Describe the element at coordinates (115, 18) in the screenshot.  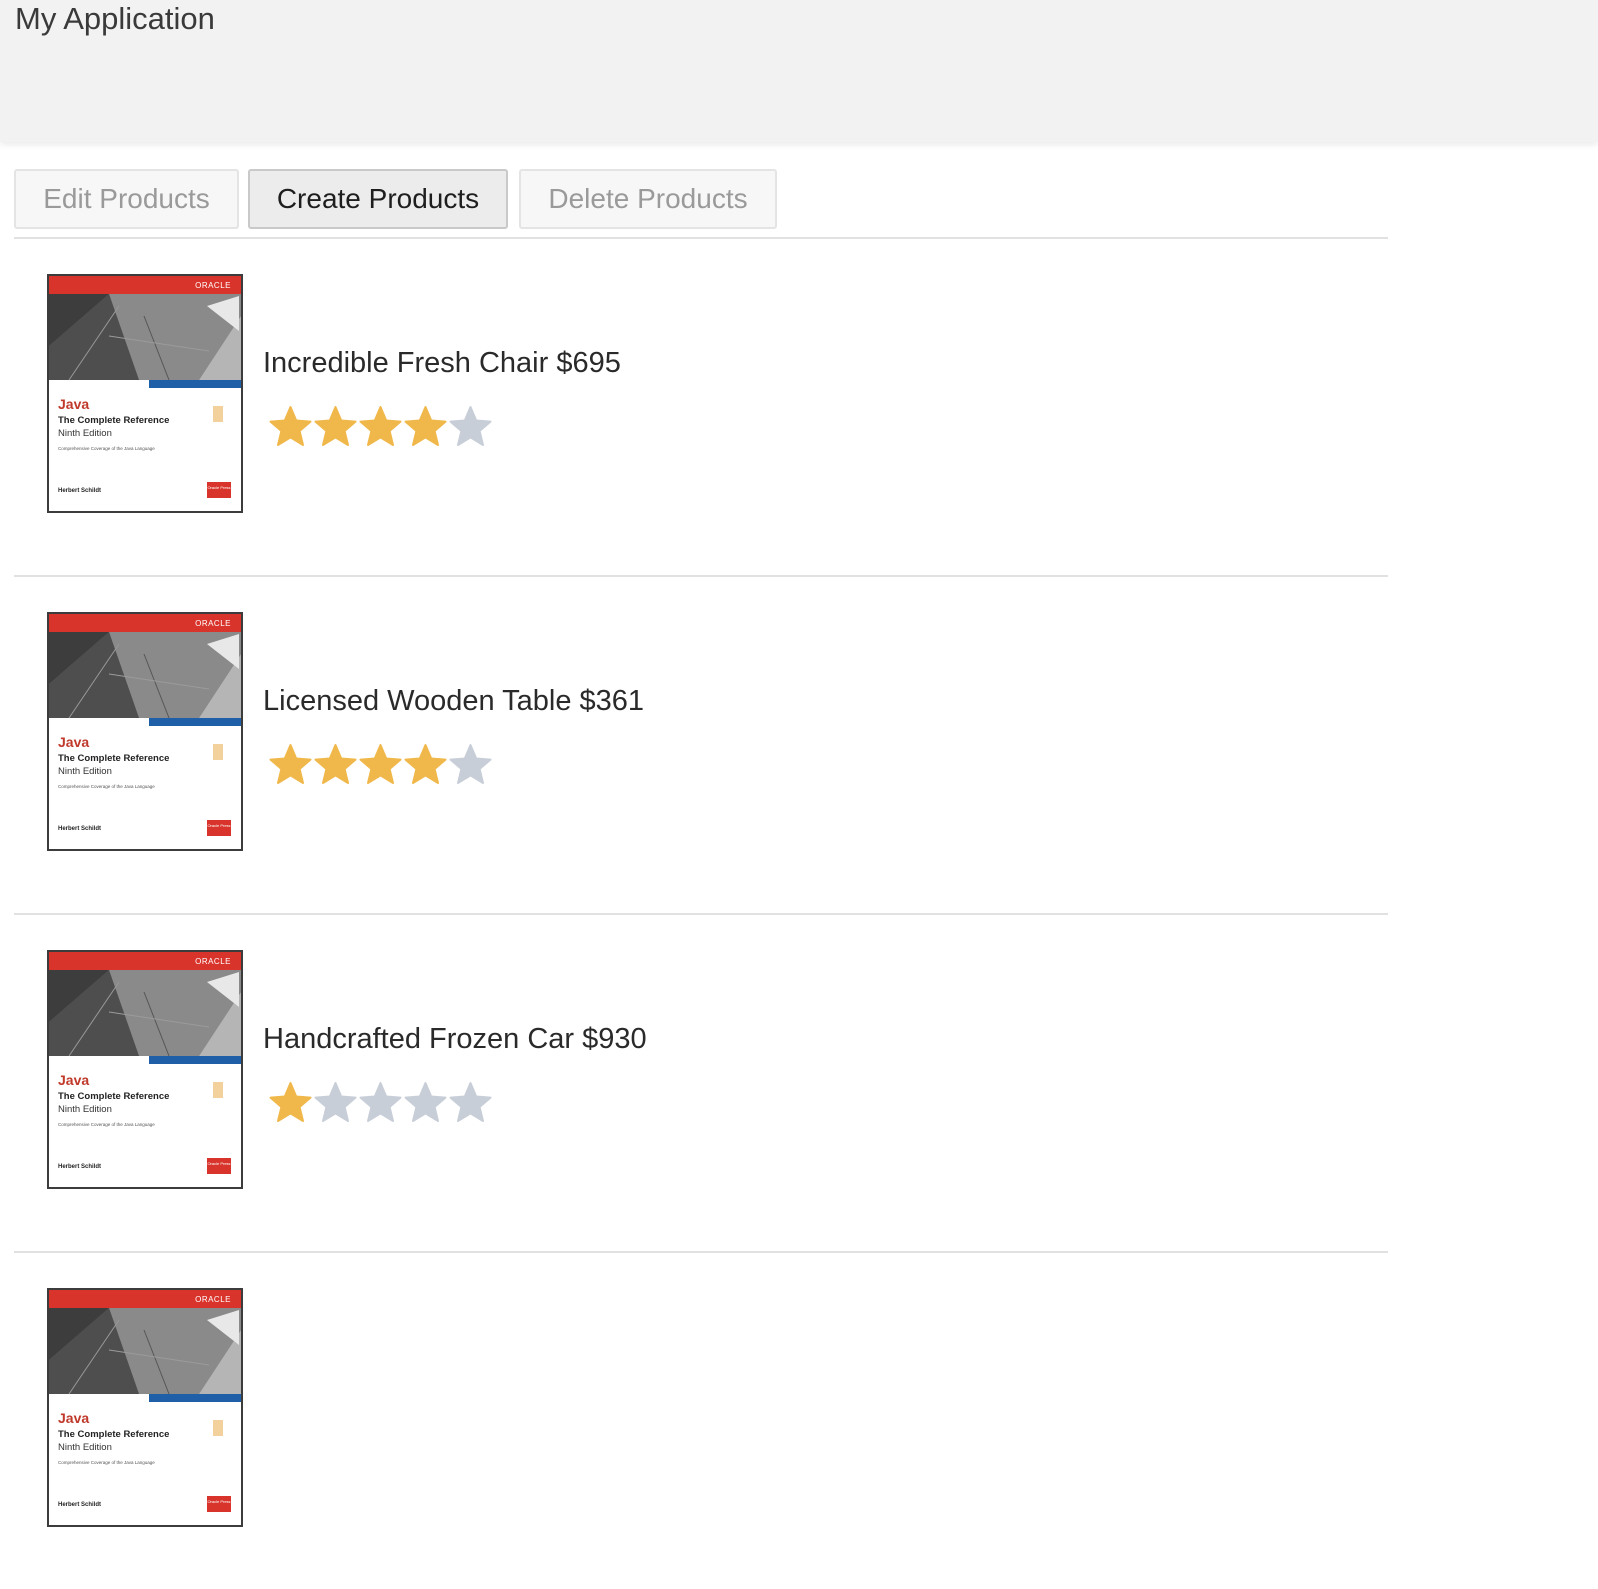
I see `app-title: My Application` at that location.